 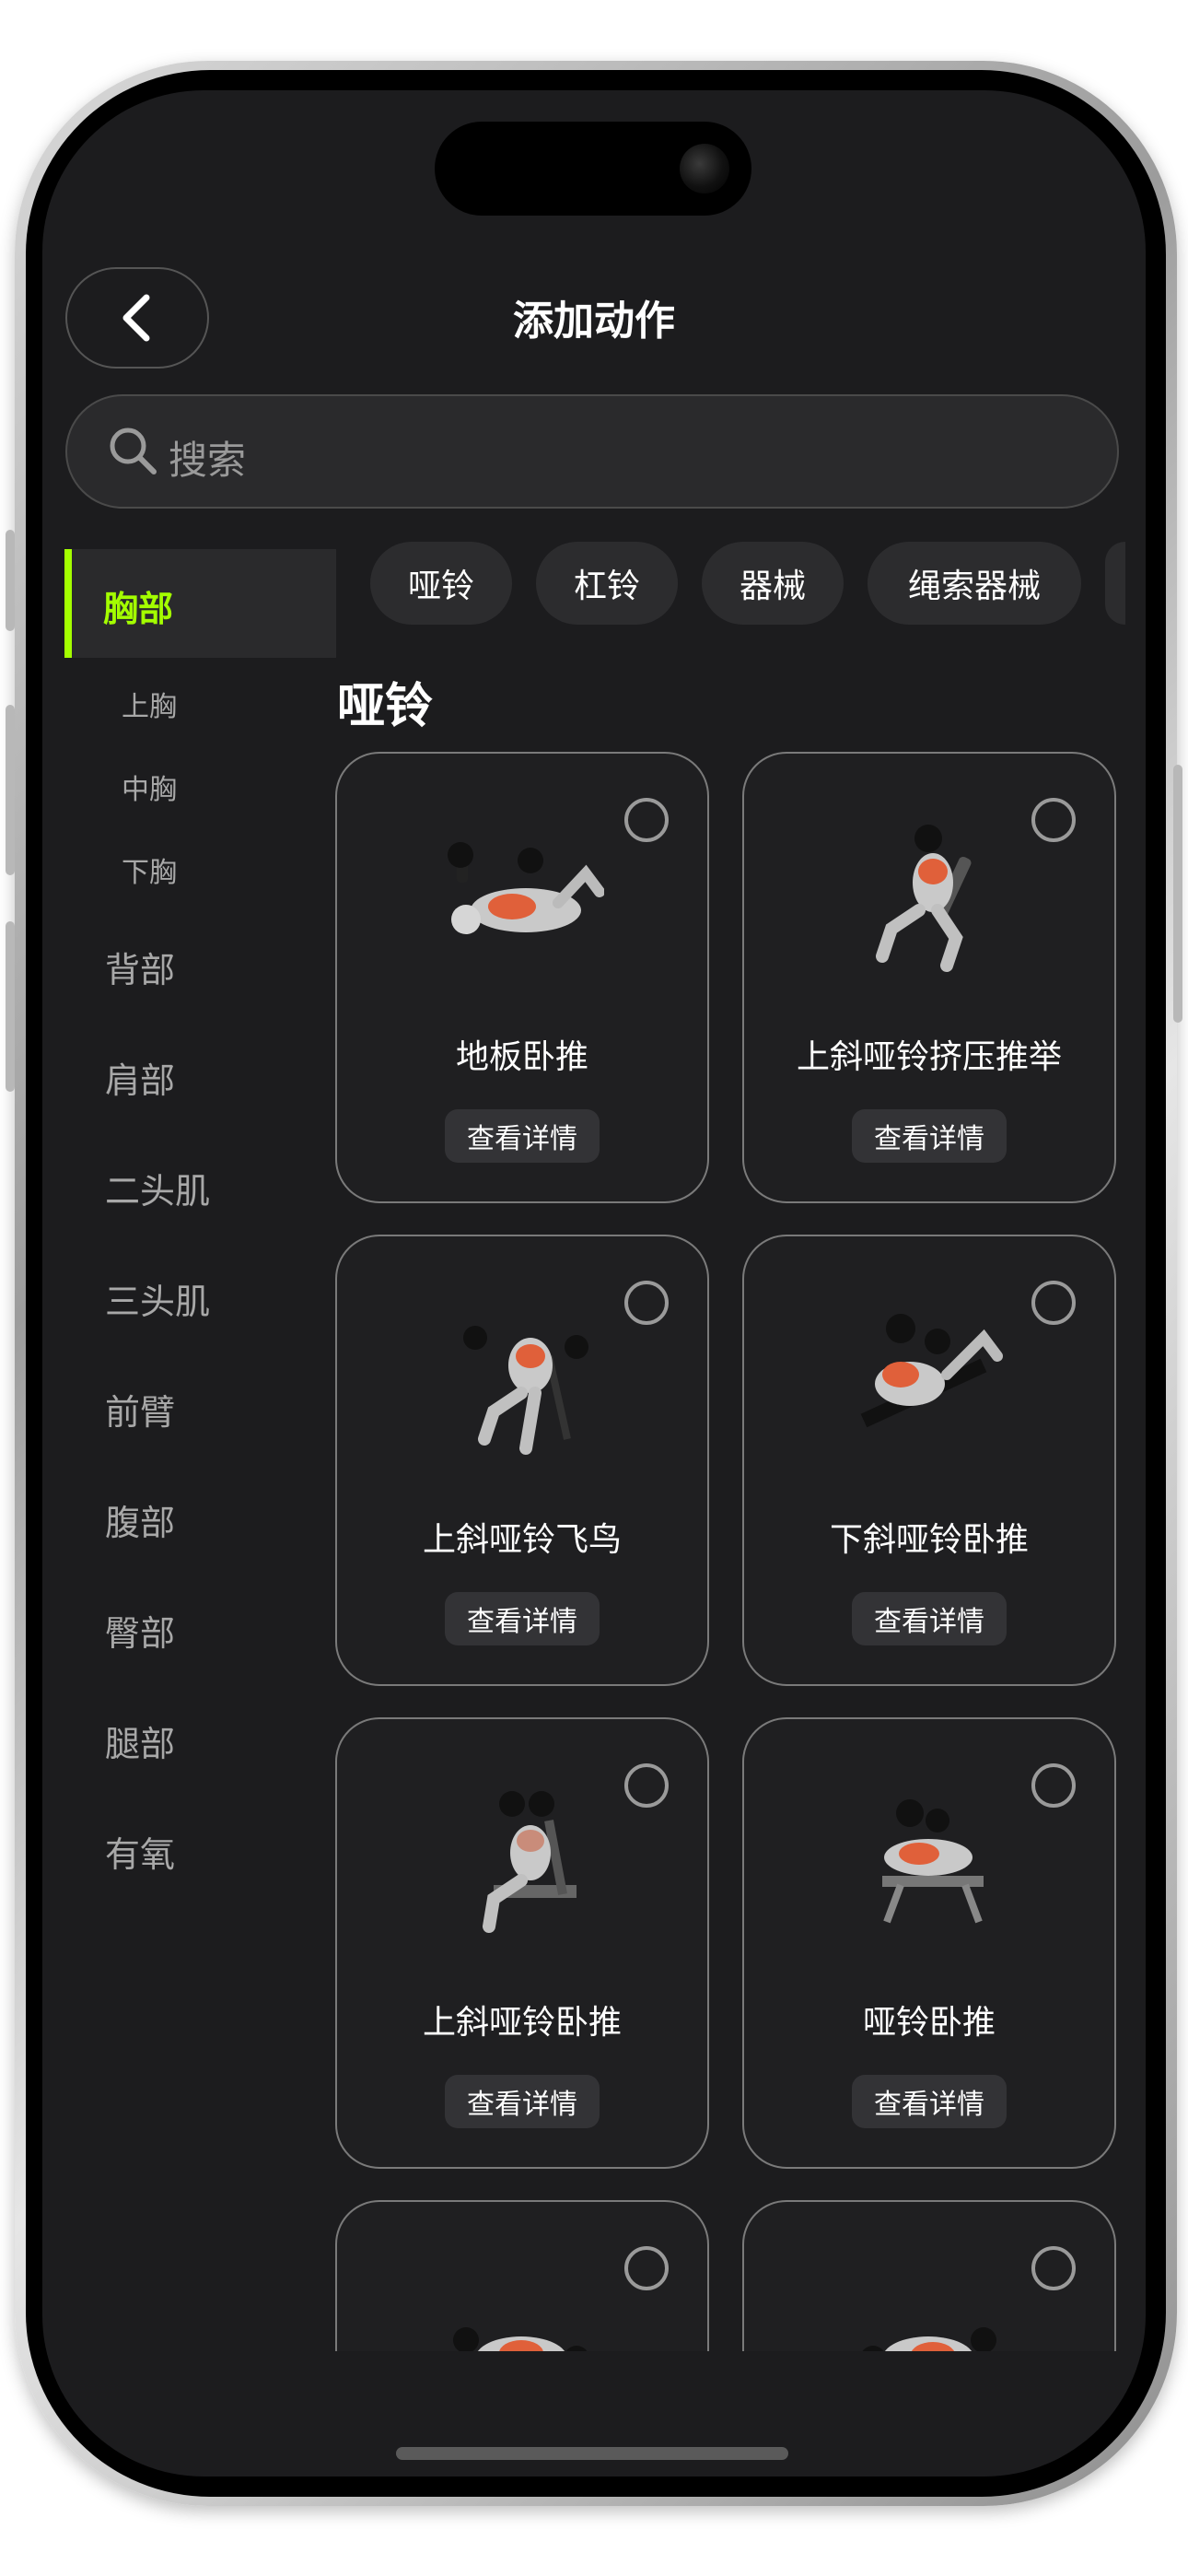 What do you see at coordinates (68, 603) in the screenshot?
I see `active-indicator` at bounding box center [68, 603].